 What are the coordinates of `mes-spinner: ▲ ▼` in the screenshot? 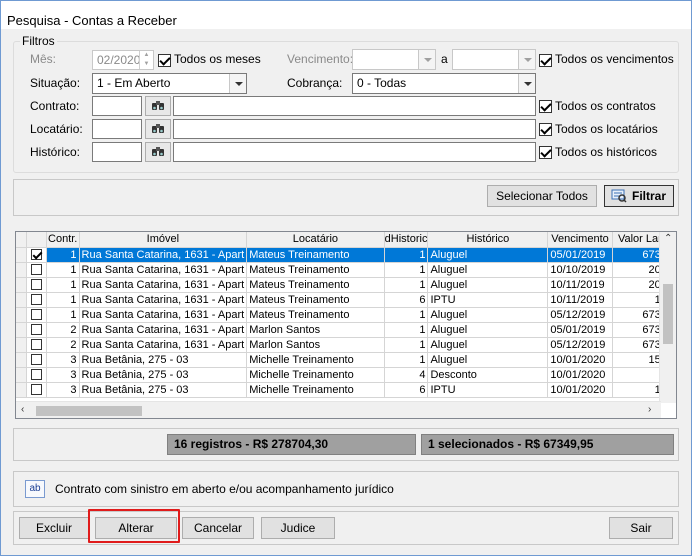 It's located at (146, 60).